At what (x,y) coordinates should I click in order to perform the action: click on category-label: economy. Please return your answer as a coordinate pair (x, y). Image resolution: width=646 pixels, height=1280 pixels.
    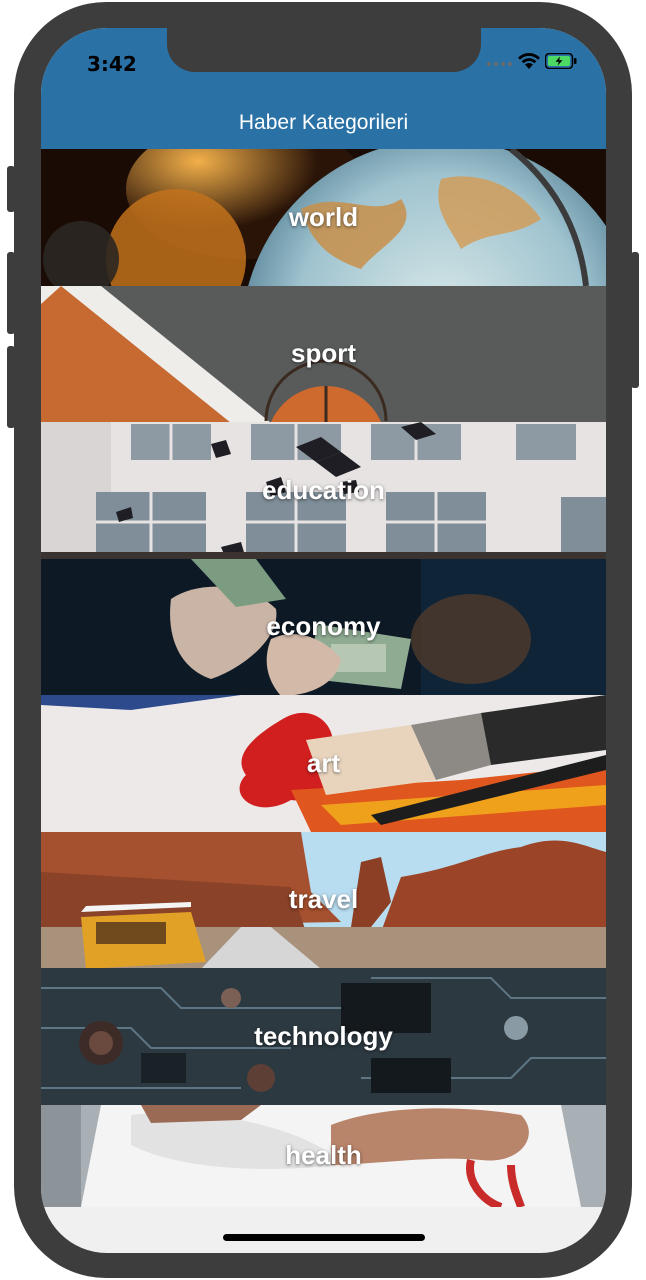
    Looking at the image, I should click on (323, 626).